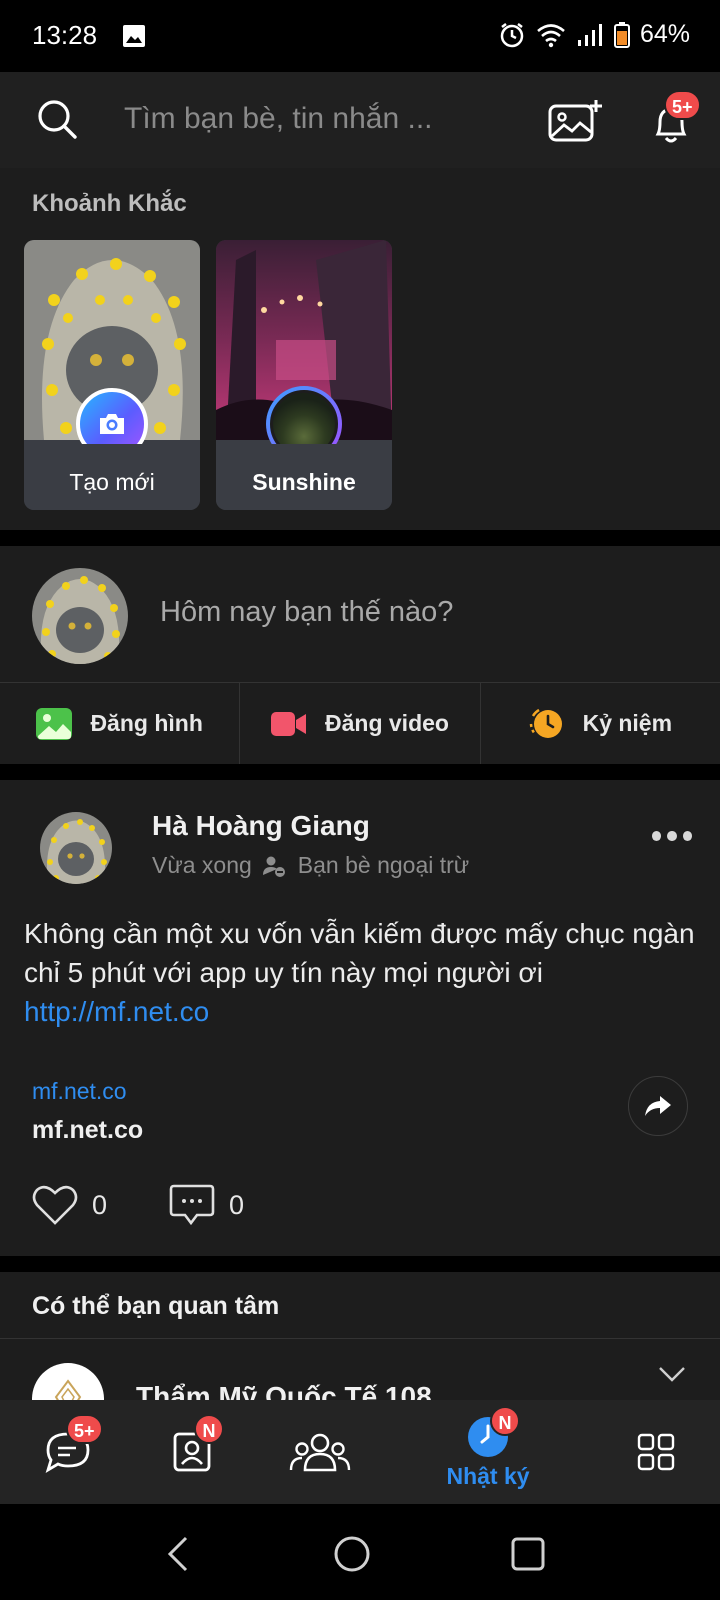 Image resolution: width=720 pixels, height=1600 pixels. What do you see at coordinates (505, 1421) in the screenshot?
I see `timeline-badge: N` at bounding box center [505, 1421].